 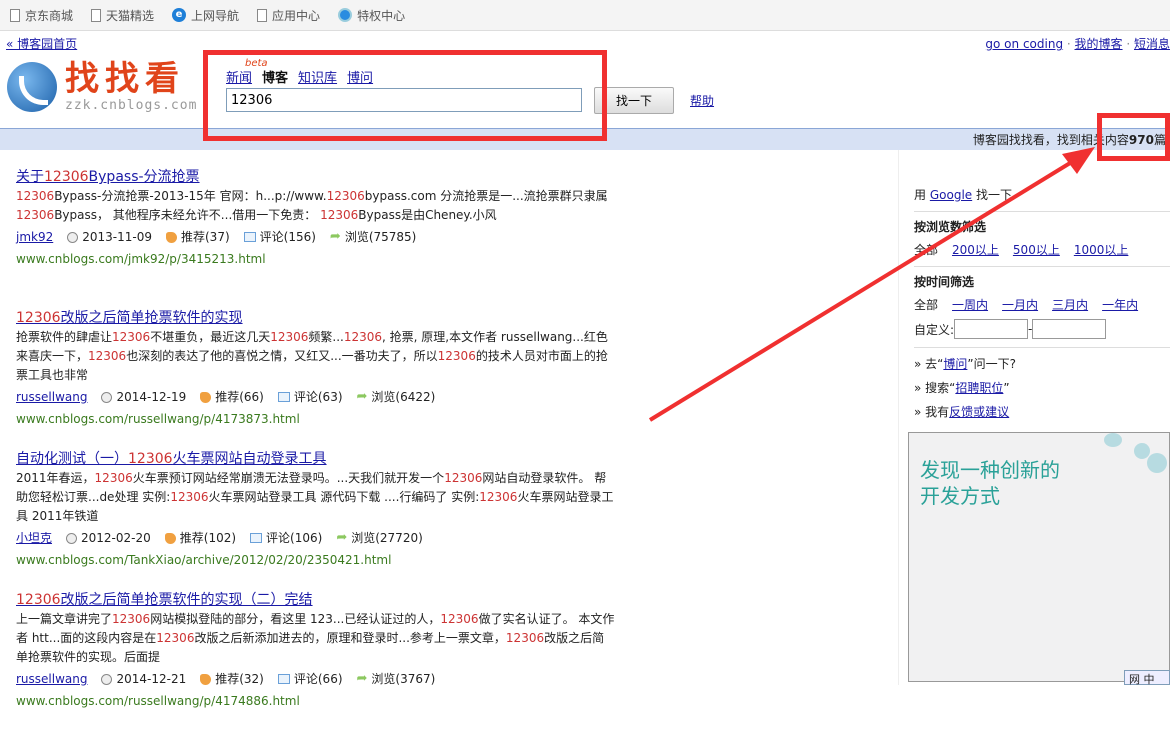 What do you see at coordinates (371, 15) in the screenshot?
I see `bookmark-privilege: 特权中心` at bounding box center [371, 15].